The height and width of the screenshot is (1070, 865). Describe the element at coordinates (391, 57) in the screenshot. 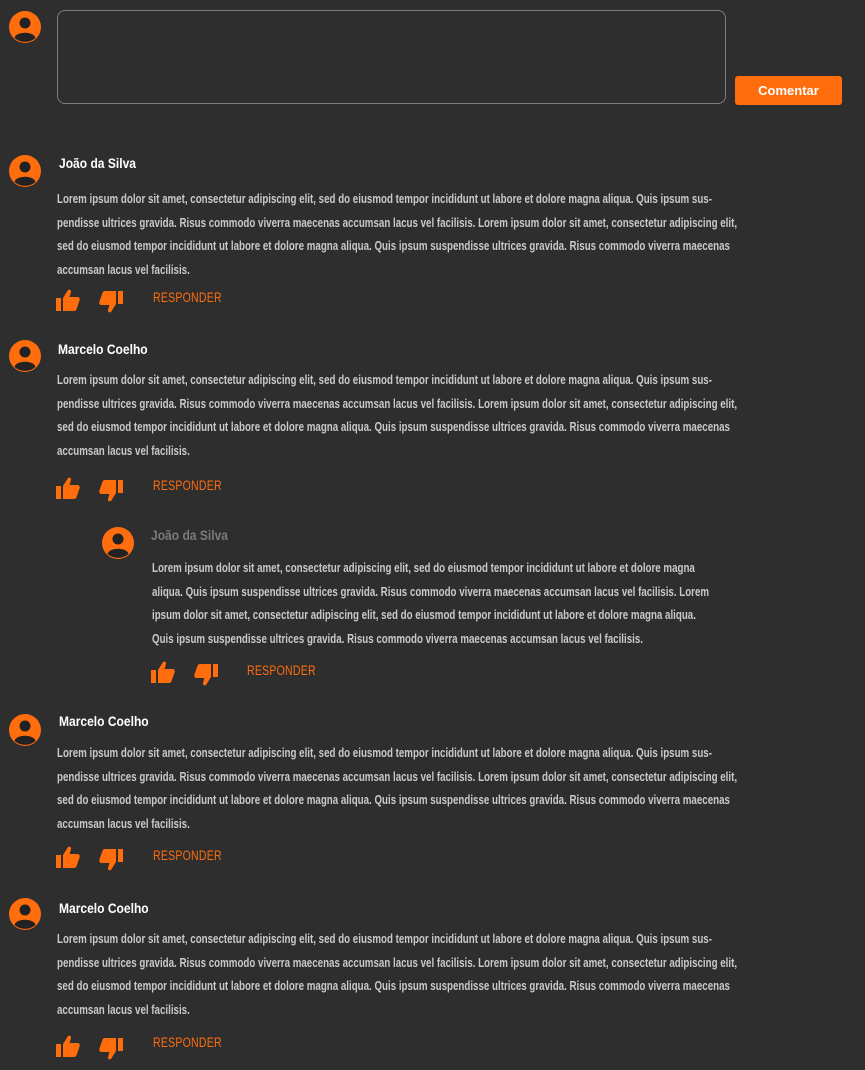

I see `comment-input` at that location.